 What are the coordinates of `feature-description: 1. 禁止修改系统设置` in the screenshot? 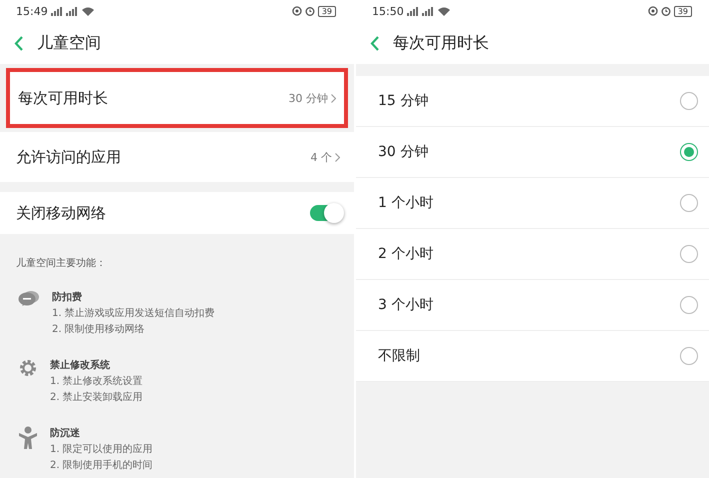 It's located at (96, 381).